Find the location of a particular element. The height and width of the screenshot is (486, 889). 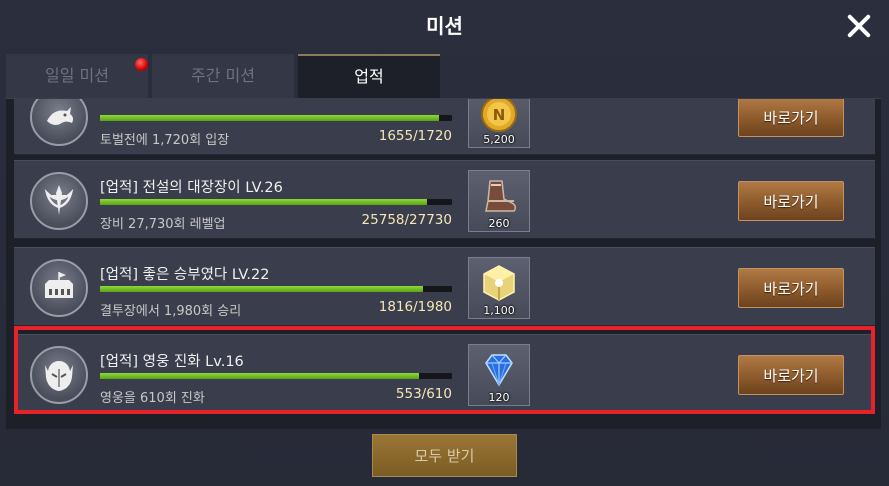

reward-slot: 260 is located at coordinates (499, 201).